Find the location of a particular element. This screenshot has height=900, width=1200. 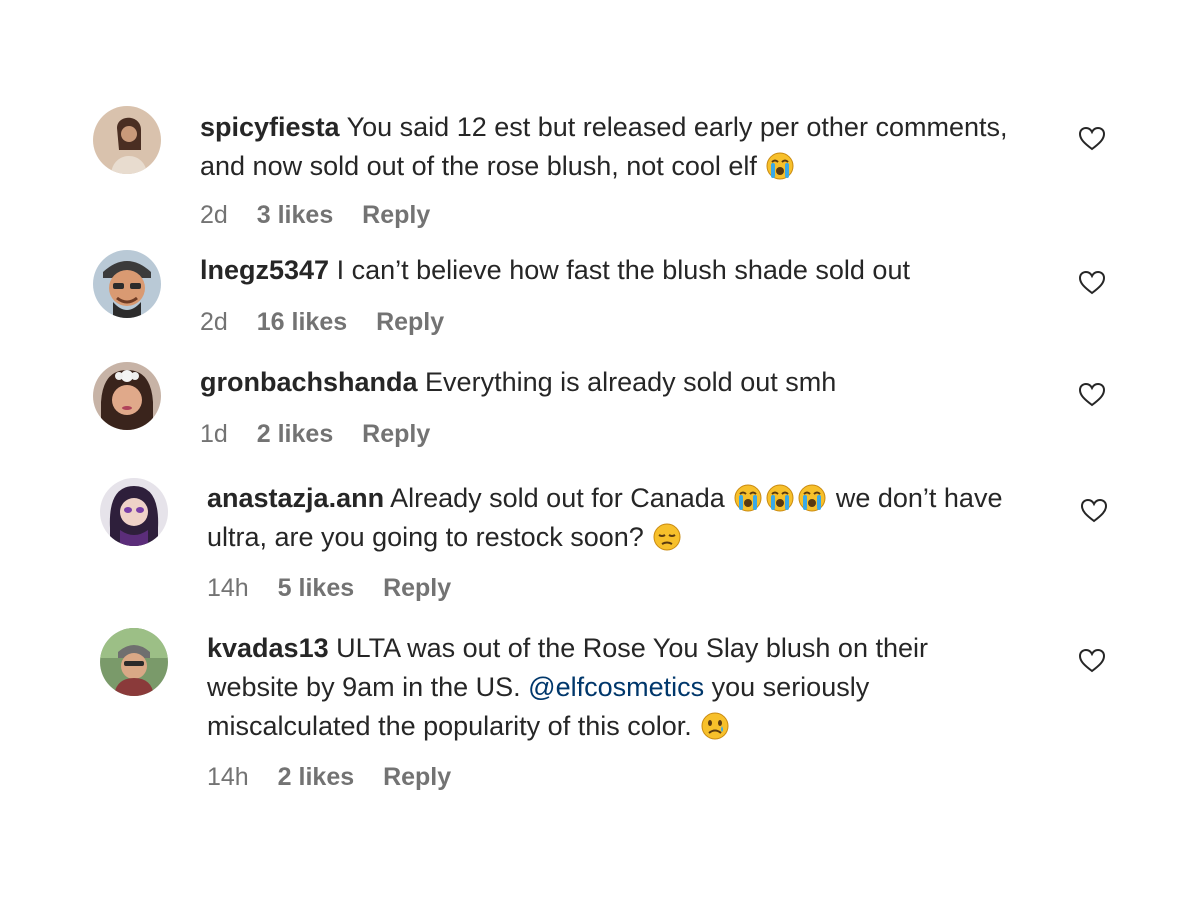

comment-username: lnegz5347 is located at coordinates (264, 270).